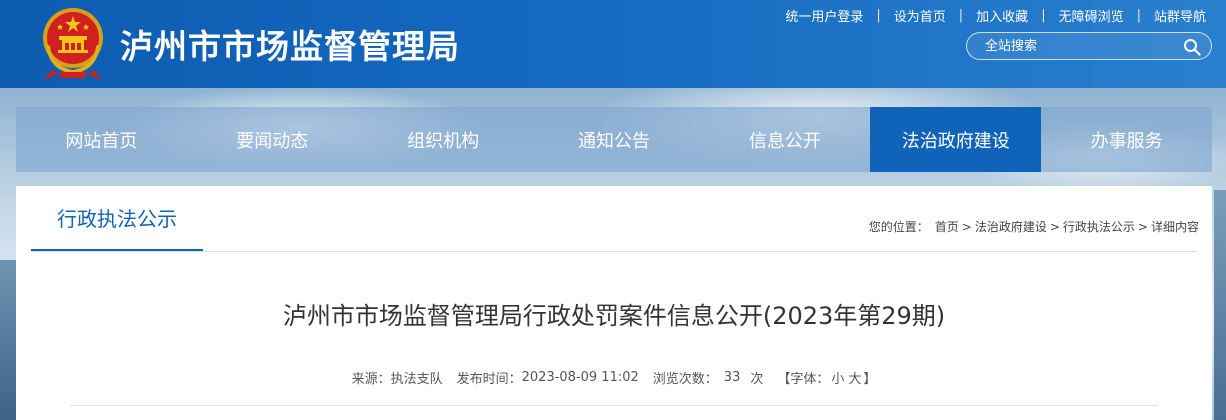  I want to click on top-links-bar: 统一用户登录 | 设为首页 | 加入收藏 | 无障碍浏览 | 站群导航, so click(995, 15).